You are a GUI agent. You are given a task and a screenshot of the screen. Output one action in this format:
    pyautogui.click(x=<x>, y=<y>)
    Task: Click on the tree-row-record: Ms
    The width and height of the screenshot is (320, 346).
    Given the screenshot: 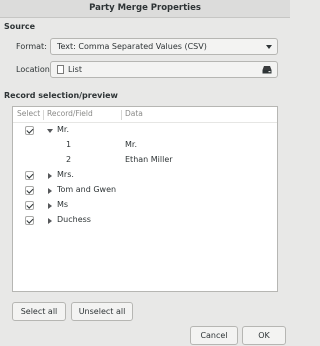 What is the action you would take?
    pyautogui.click(x=145, y=204)
    